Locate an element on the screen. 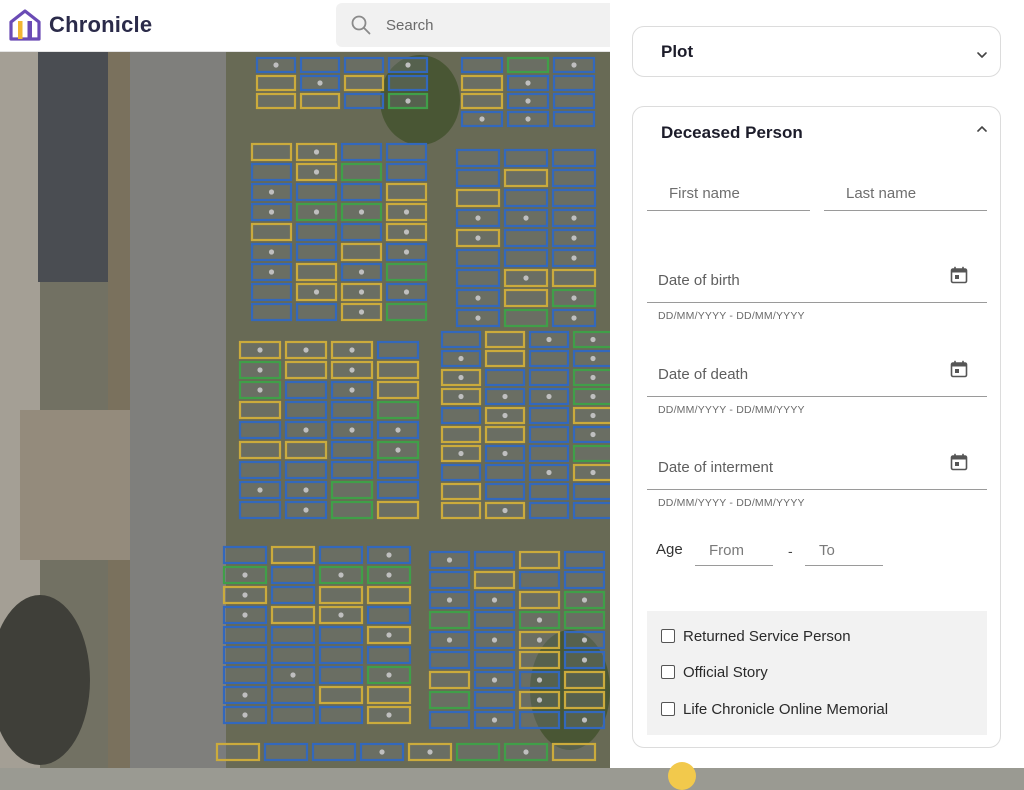  last-name-field is located at coordinates (905, 194).